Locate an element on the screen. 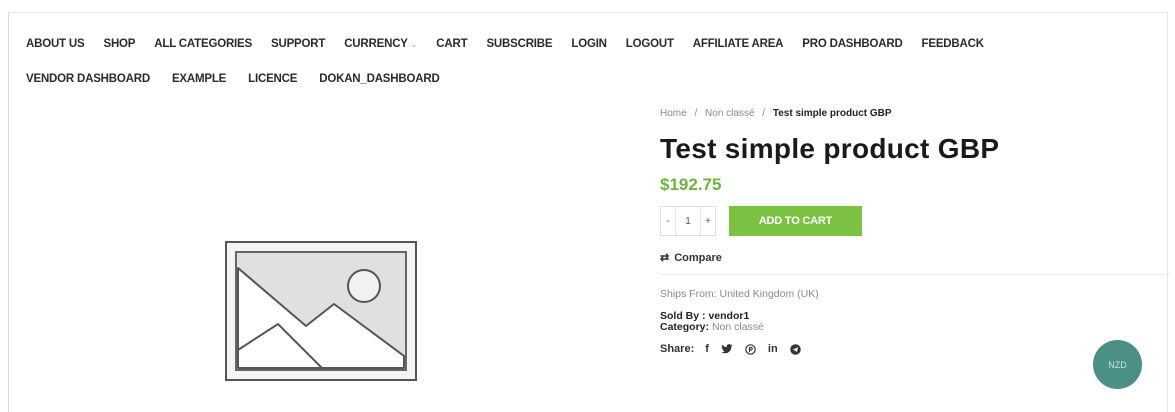 Image resolution: width=1175 pixels, height=412 pixels. nav-about-us: ABOUT US is located at coordinates (55, 44).